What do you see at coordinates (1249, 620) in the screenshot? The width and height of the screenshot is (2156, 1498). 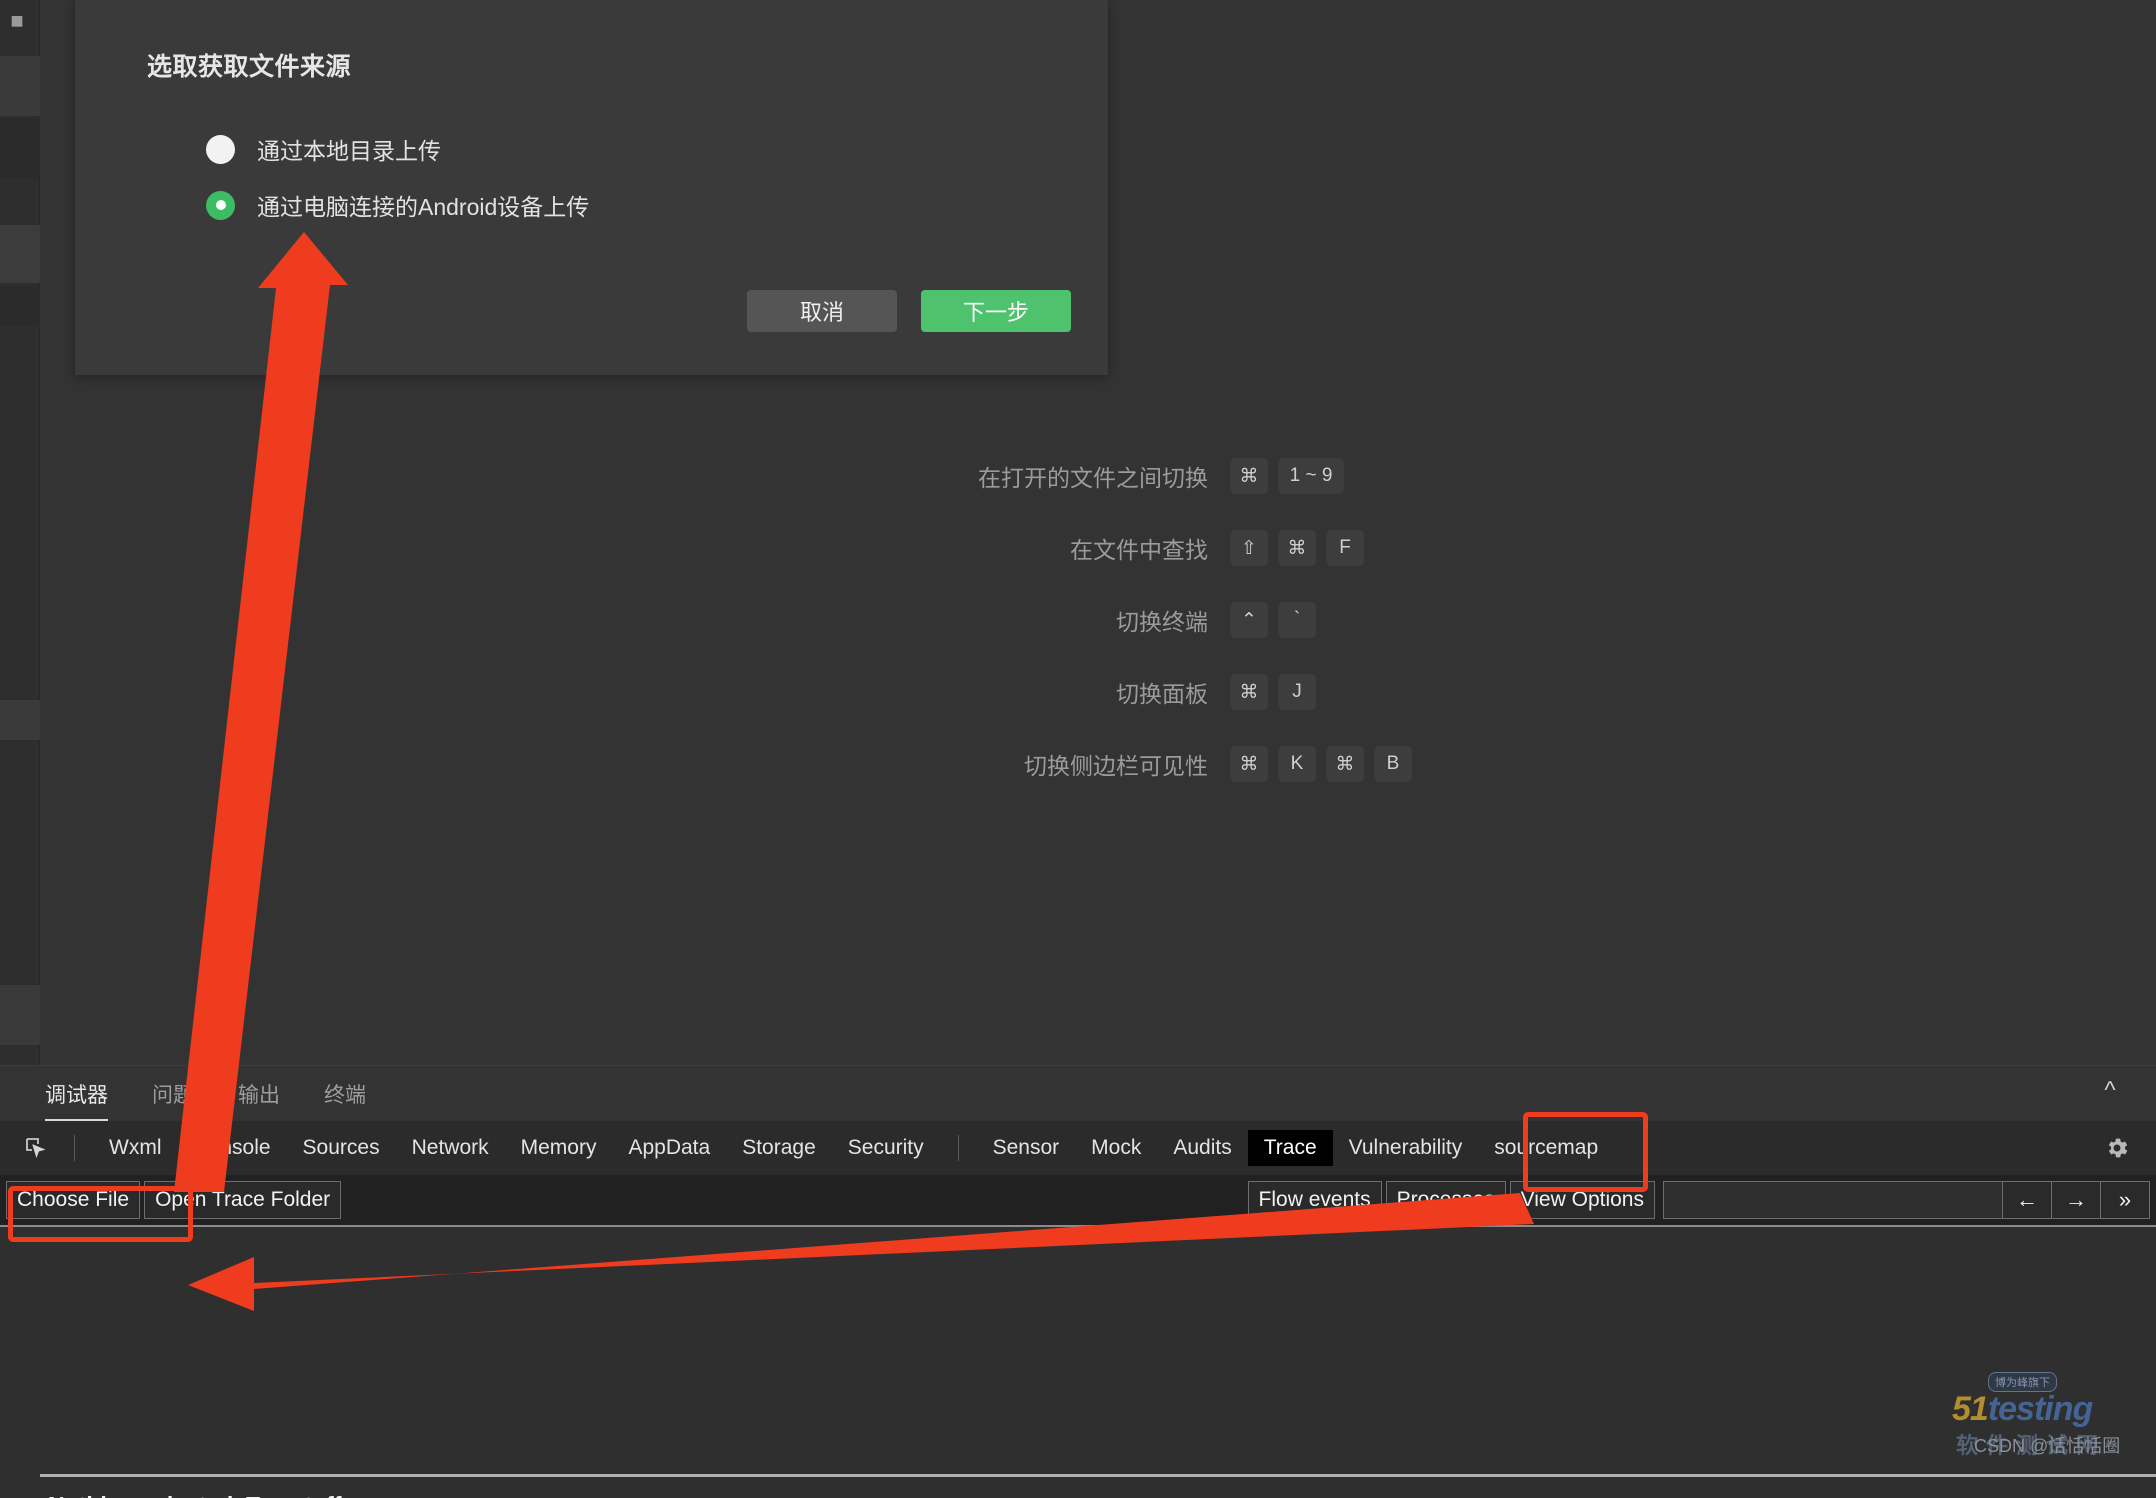 I see `key-cap: ⌃` at bounding box center [1249, 620].